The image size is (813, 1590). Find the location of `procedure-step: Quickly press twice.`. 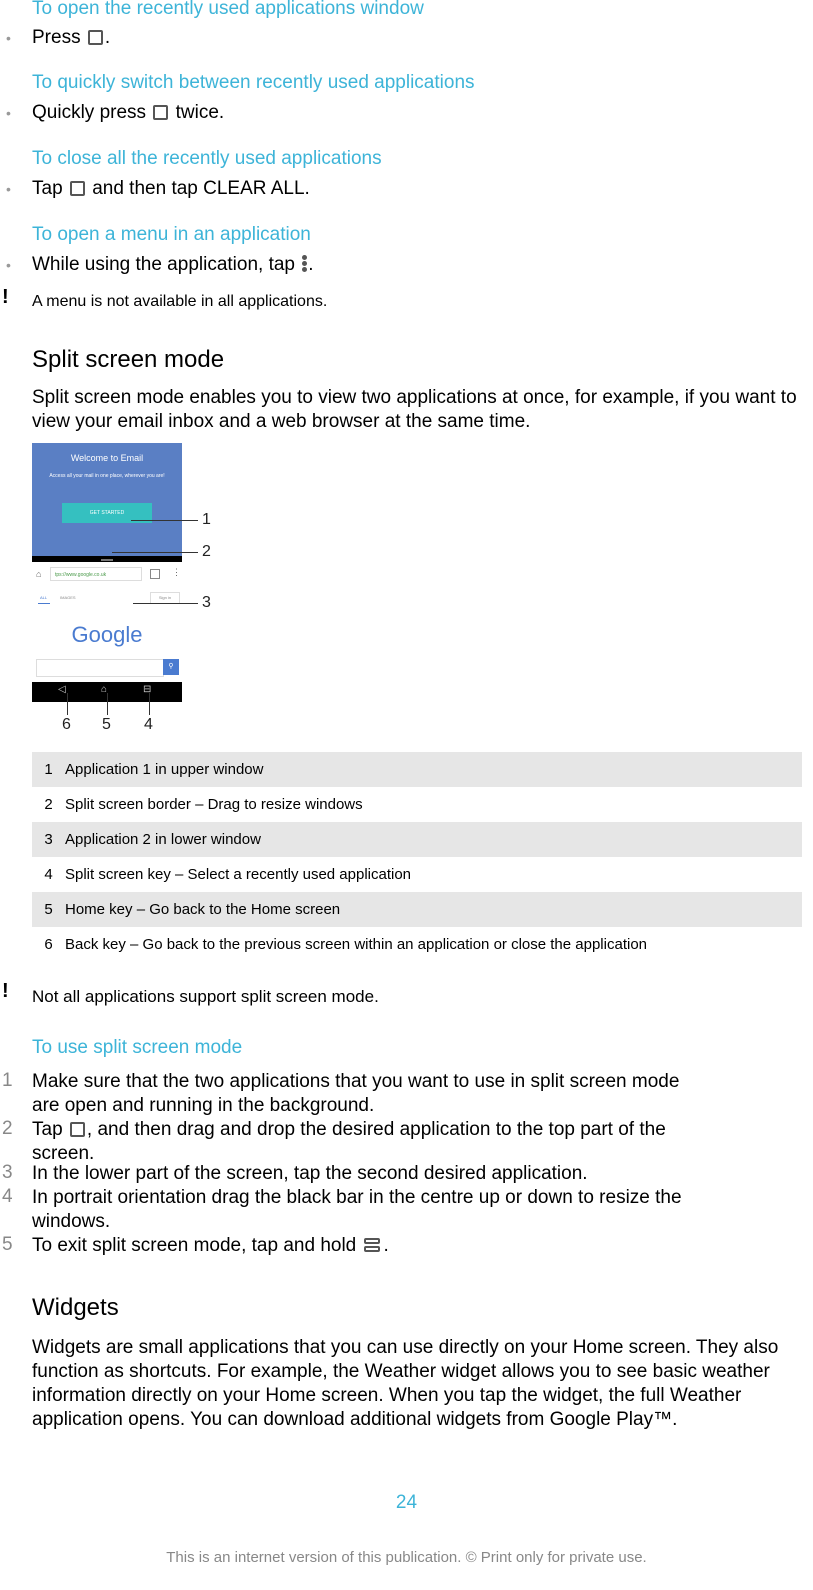

procedure-step: Quickly press twice. is located at coordinates (128, 113).